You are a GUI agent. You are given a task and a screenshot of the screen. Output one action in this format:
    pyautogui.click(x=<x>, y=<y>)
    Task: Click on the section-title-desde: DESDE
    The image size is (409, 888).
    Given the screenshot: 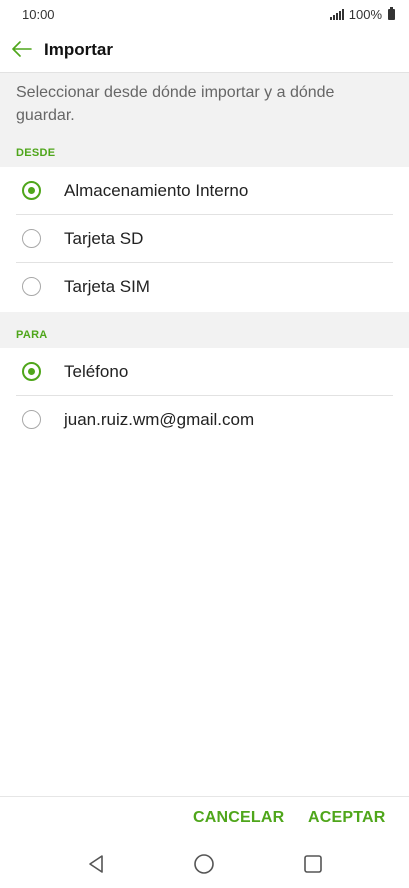 What is the action you would take?
    pyautogui.click(x=36, y=153)
    